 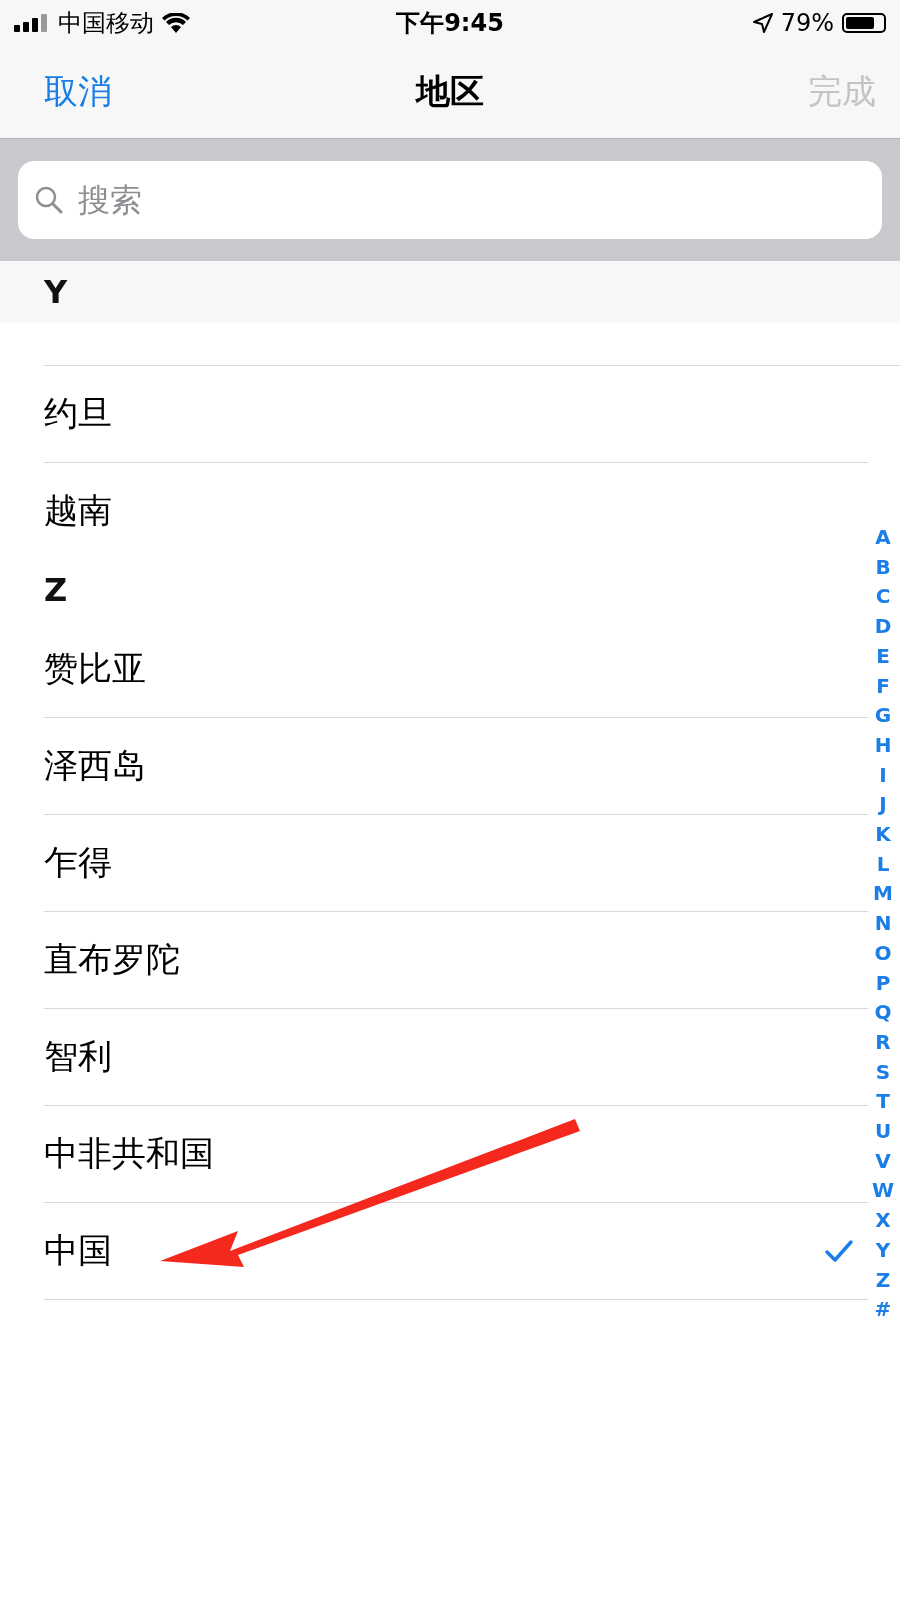 I want to click on region-name: 中非共和国, so click(x=129, y=1153).